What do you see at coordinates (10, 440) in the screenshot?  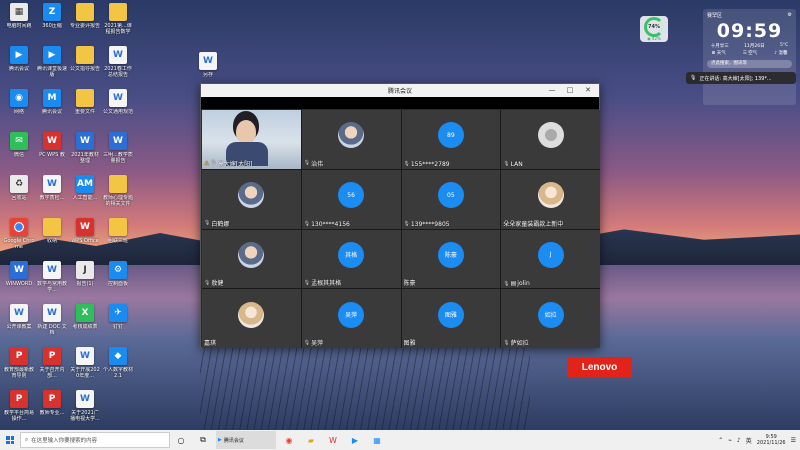 I see `start-button` at bounding box center [10, 440].